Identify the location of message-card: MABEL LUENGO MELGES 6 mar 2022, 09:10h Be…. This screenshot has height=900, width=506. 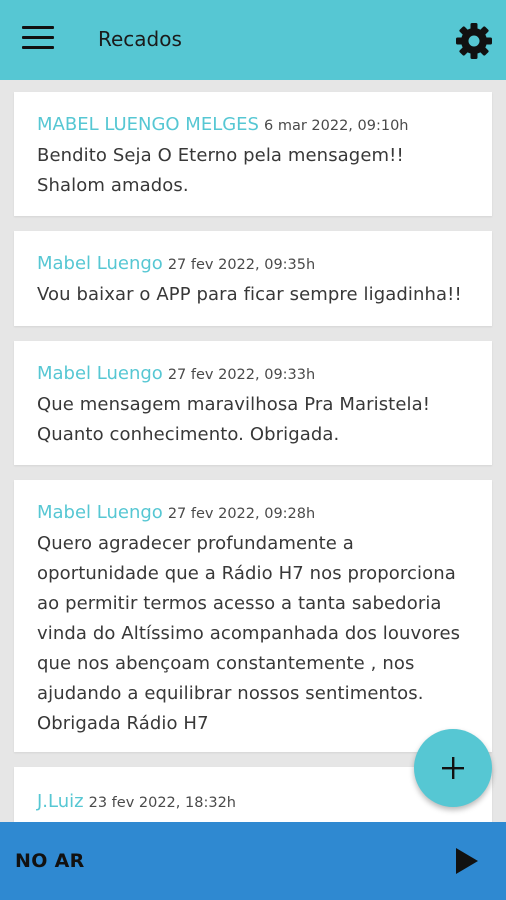
(253, 154).